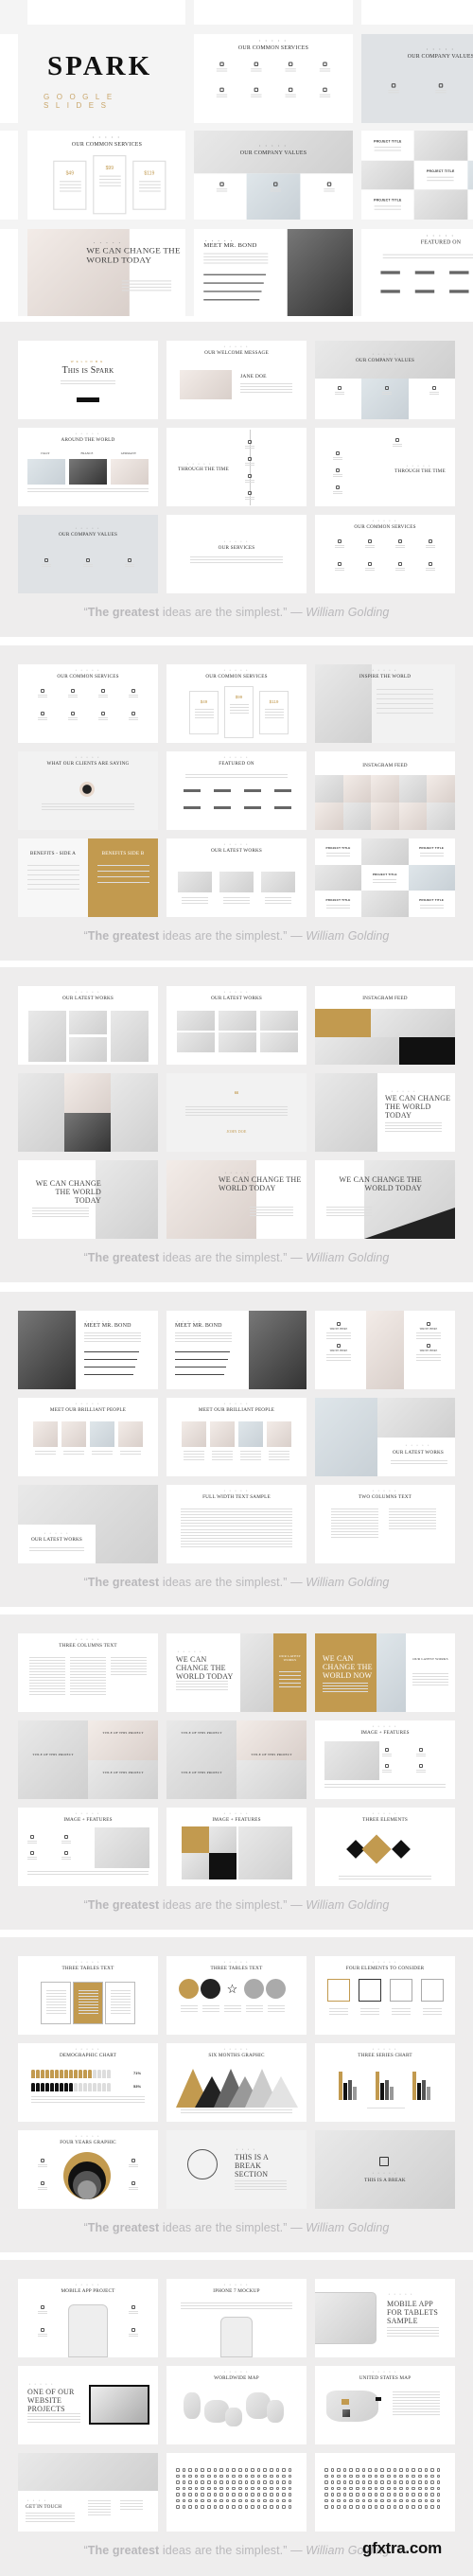 Image resolution: width=473 pixels, height=2576 pixels. I want to click on slide-thumbnail: • • • • • United States Map, so click(385, 2405).